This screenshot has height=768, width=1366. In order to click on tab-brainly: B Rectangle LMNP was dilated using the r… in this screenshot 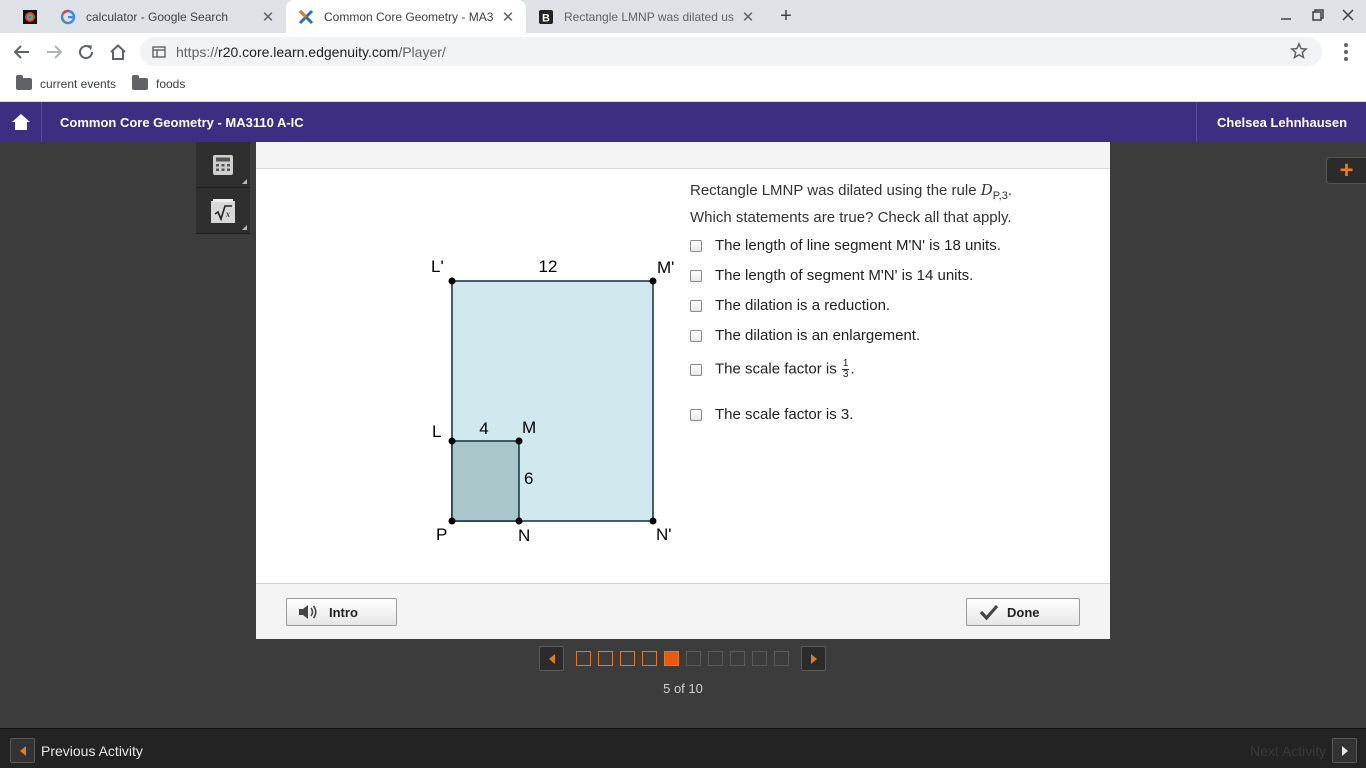, I will do `click(646, 16)`.